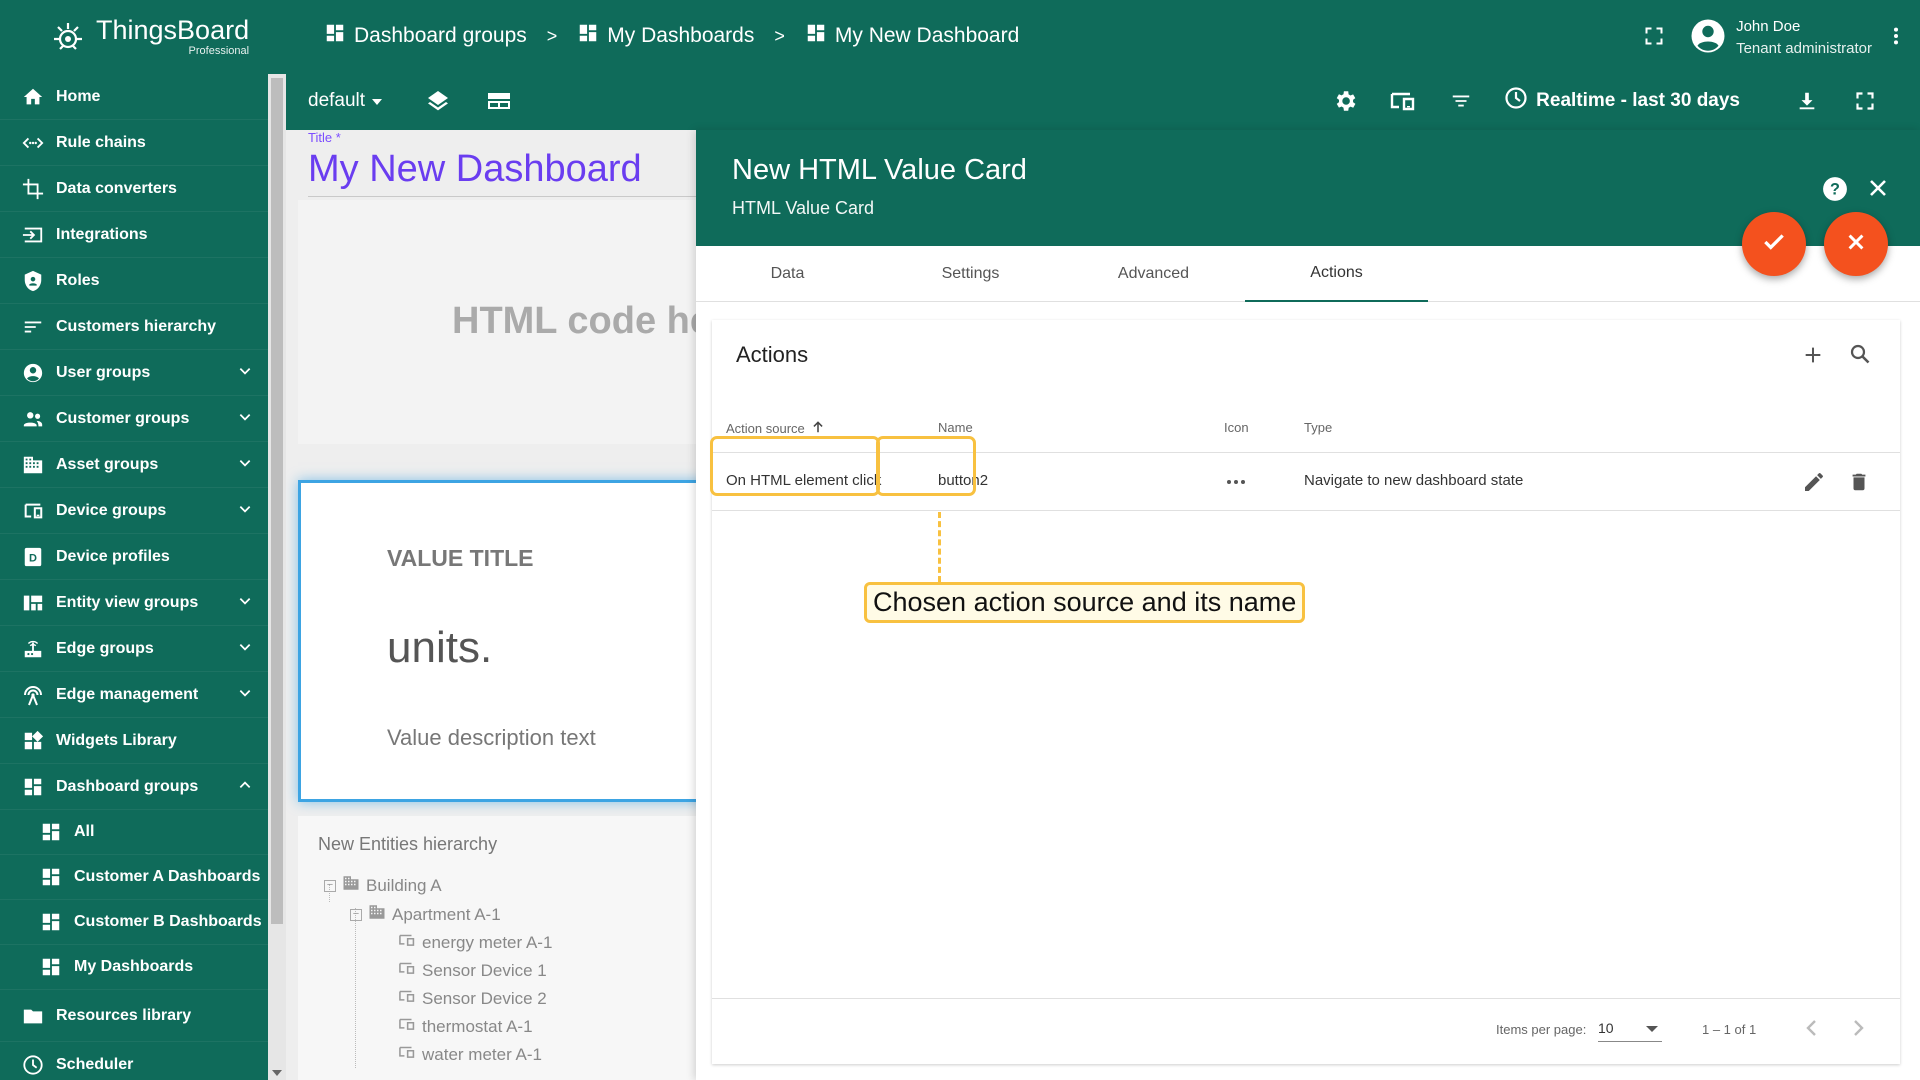 This screenshot has width=1920, height=1080. What do you see at coordinates (475, 942) in the screenshot?
I see `tree-node-device: energy meter A-1` at bounding box center [475, 942].